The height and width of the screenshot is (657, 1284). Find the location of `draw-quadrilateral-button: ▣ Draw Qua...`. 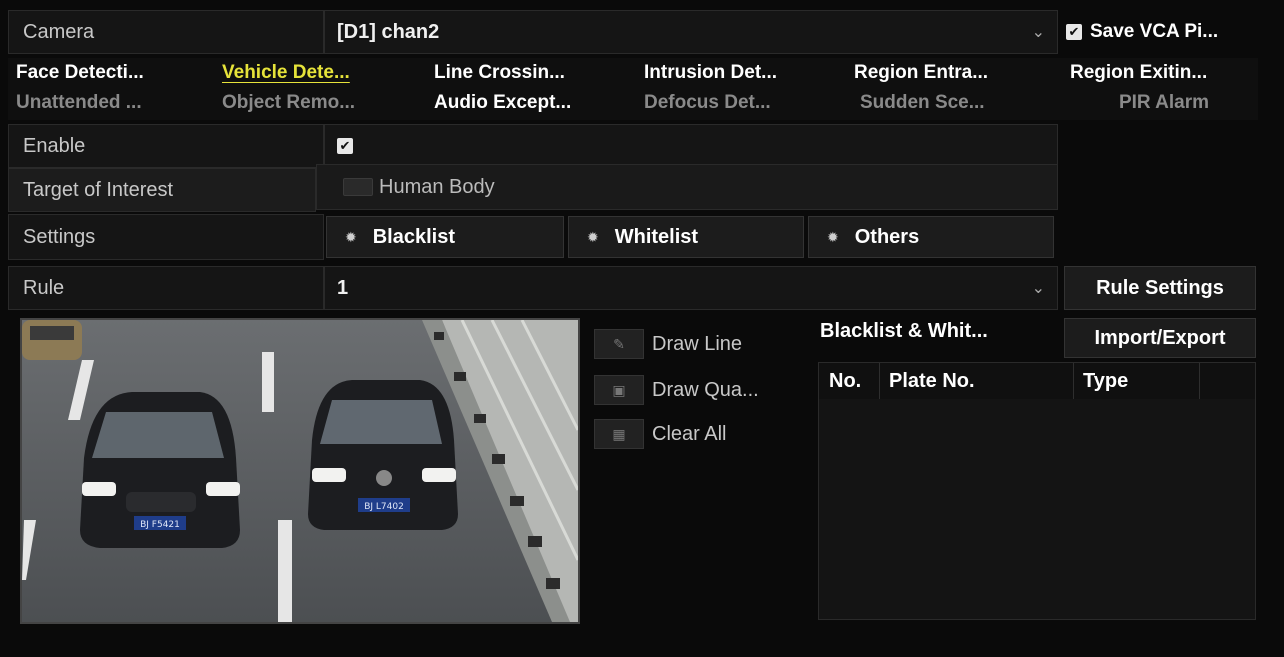

draw-quadrilateral-button: ▣ Draw Qua... is located at coordinates (676, 390).